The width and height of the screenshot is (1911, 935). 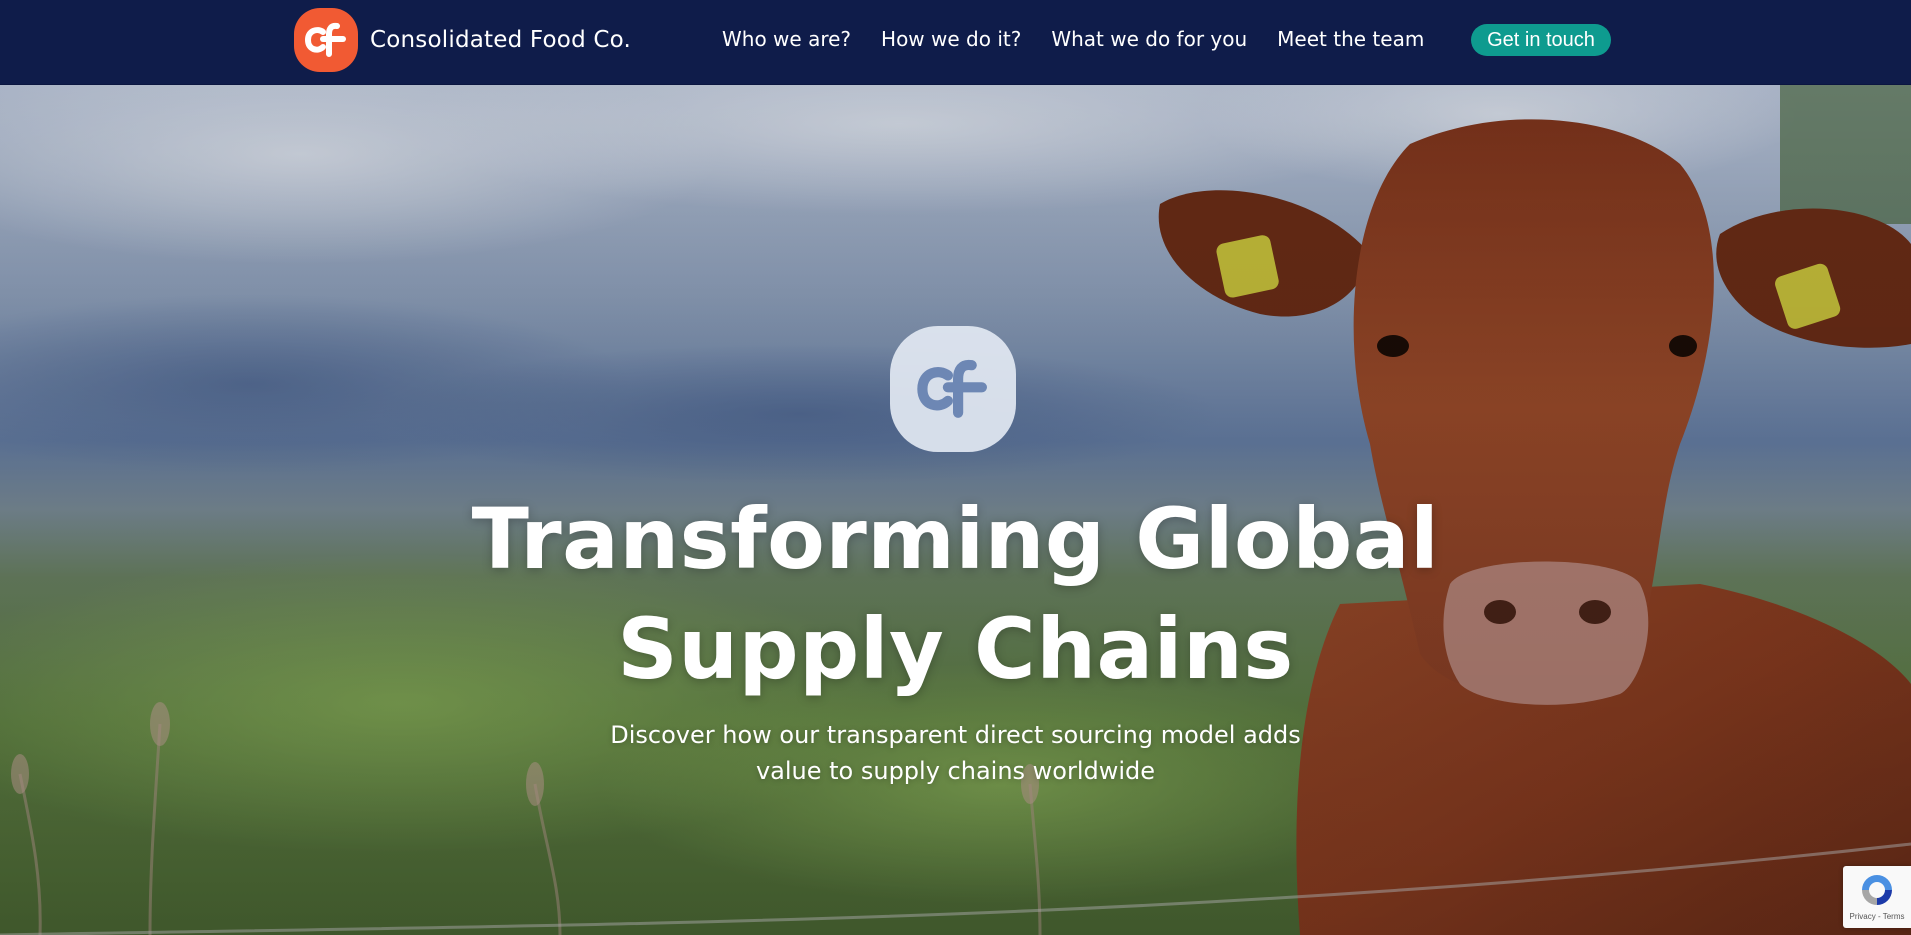 I want to click on get-in-touch-button: Get in touch, so click(x=1541, y=40).